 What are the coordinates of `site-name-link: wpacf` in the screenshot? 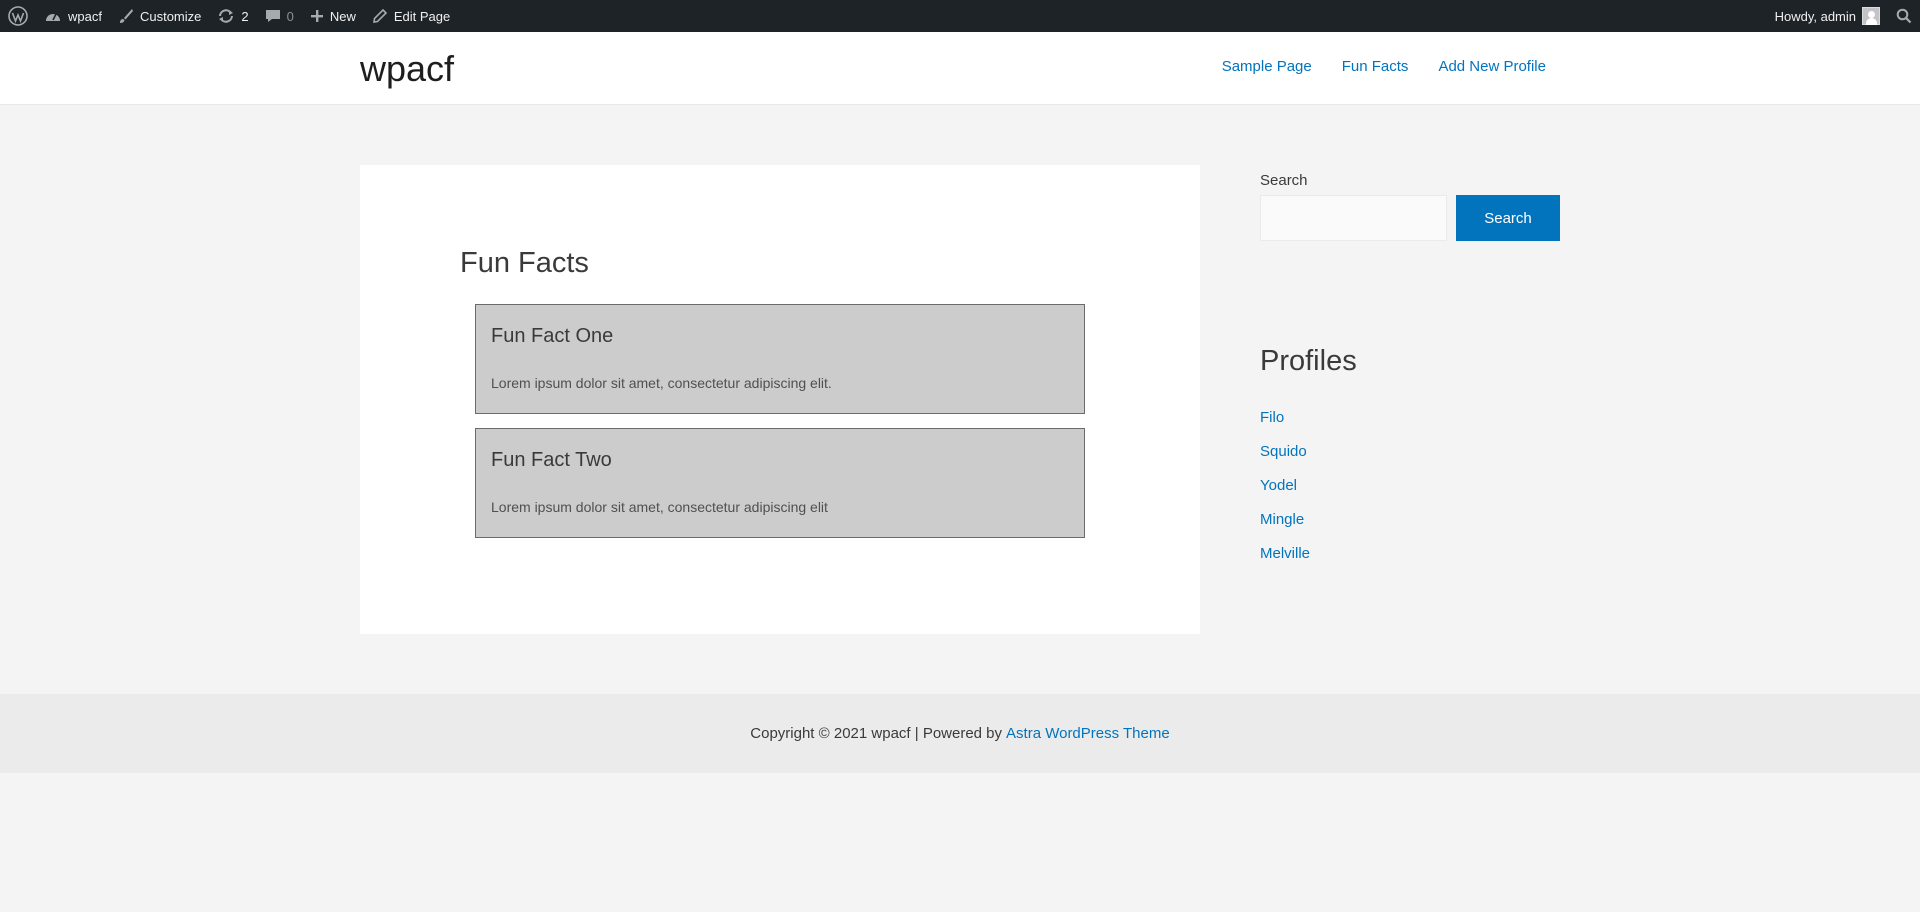 It's located at (73, 16).